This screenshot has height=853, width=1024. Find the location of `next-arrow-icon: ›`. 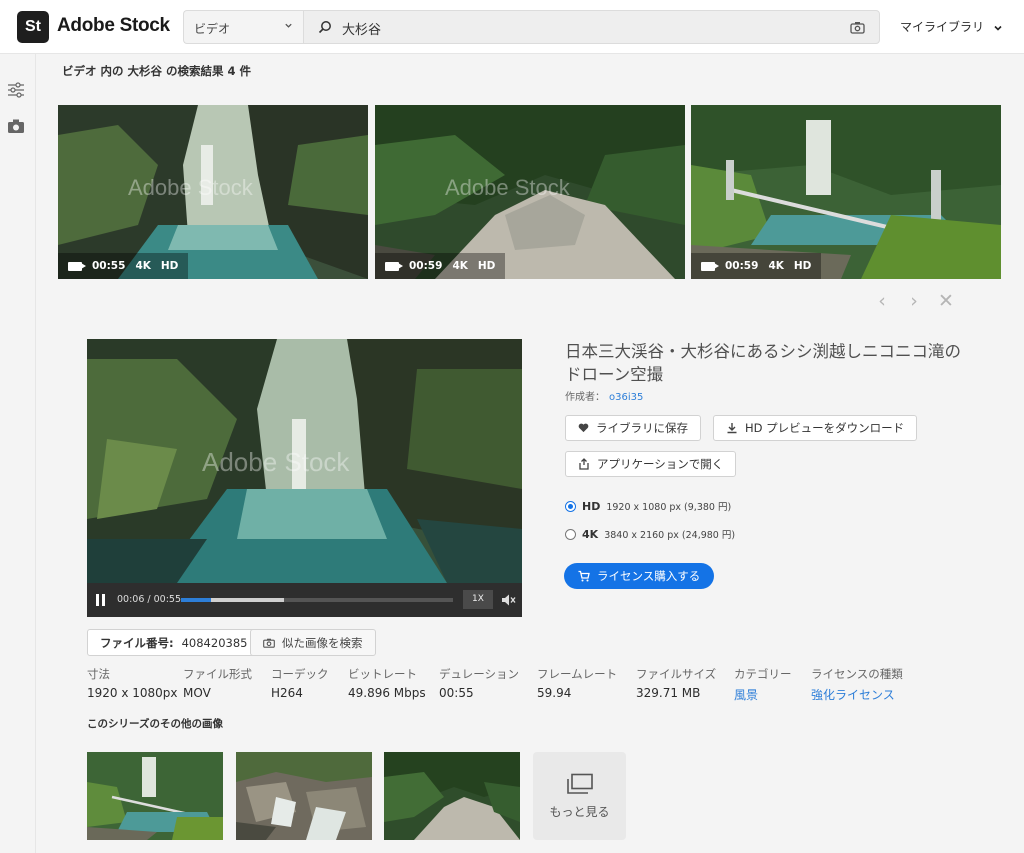

next-arrow-icon: › is located at coordinates (914, 301).